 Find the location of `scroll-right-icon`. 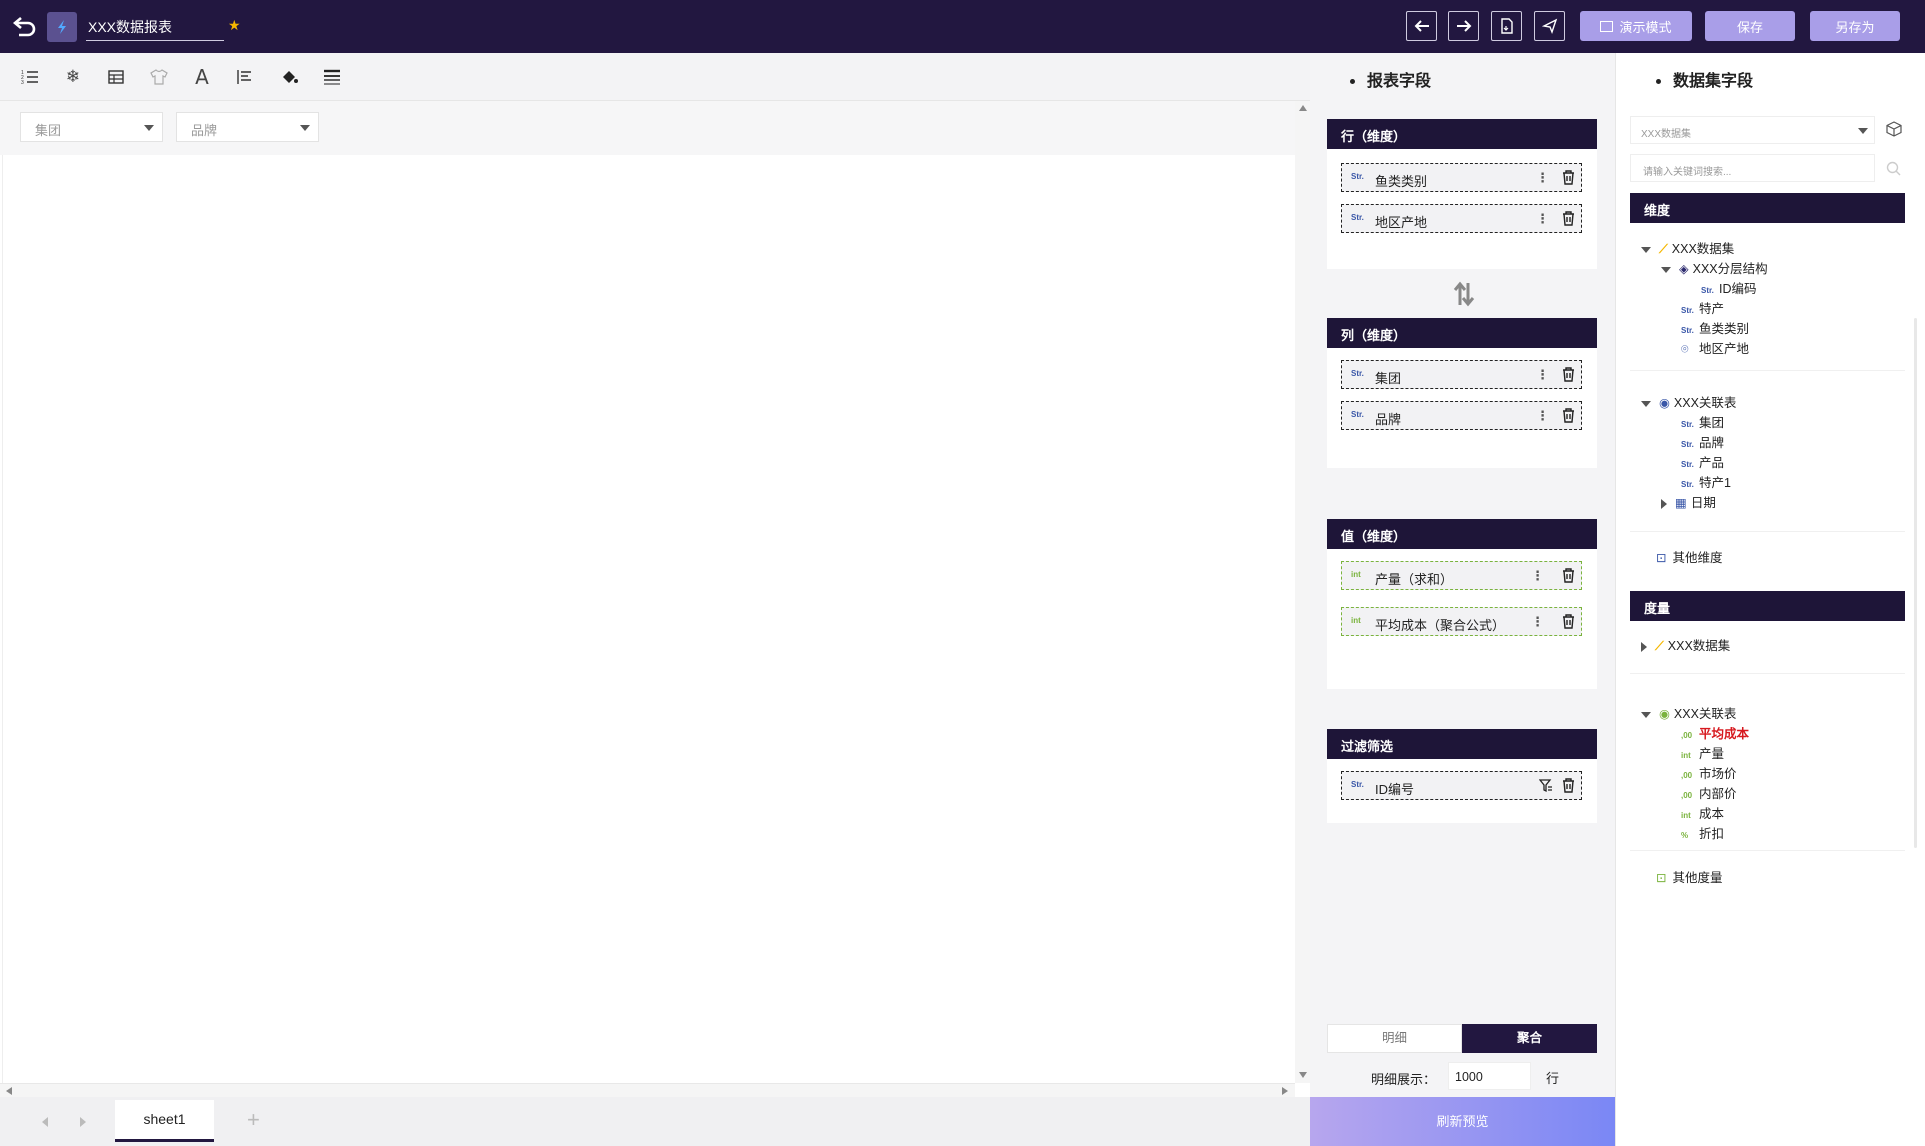

scroll-right-icon is located at coordinates (1285, 1091).